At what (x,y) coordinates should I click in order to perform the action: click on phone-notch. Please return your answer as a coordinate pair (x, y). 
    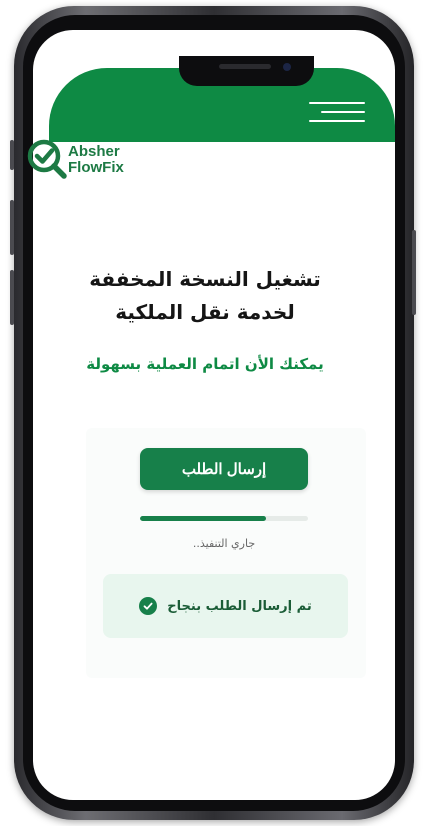
    Looking at the image, I should click on (246, 71).